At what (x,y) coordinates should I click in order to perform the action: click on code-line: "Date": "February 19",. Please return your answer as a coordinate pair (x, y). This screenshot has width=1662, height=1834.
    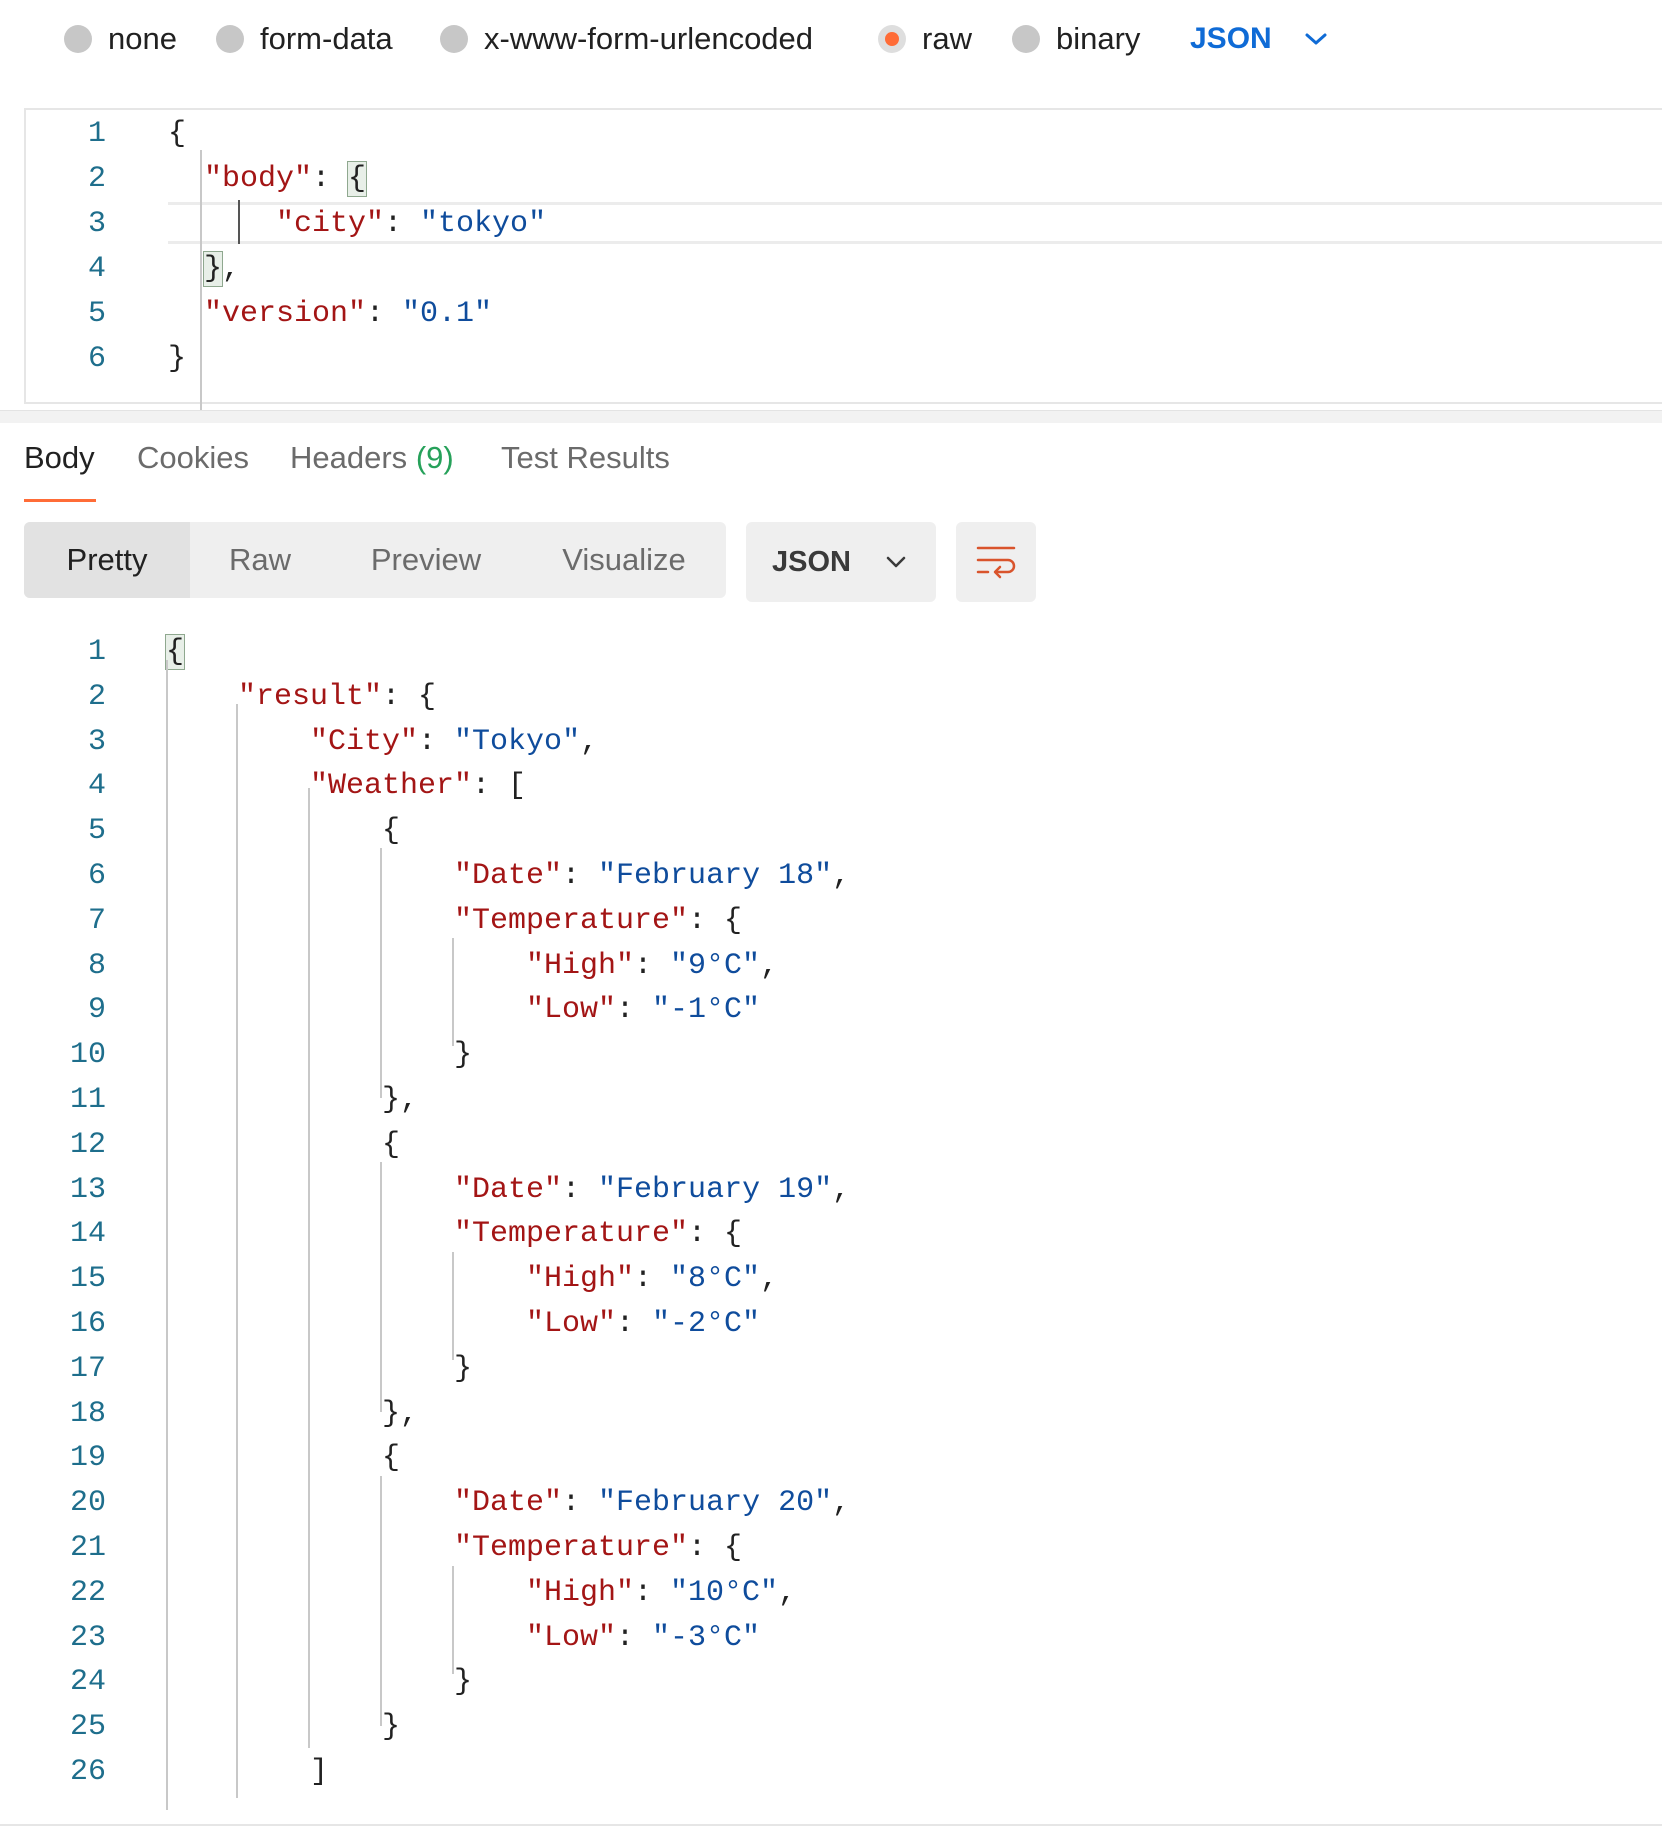
    Looking at the image, I should click on (652, 1190).